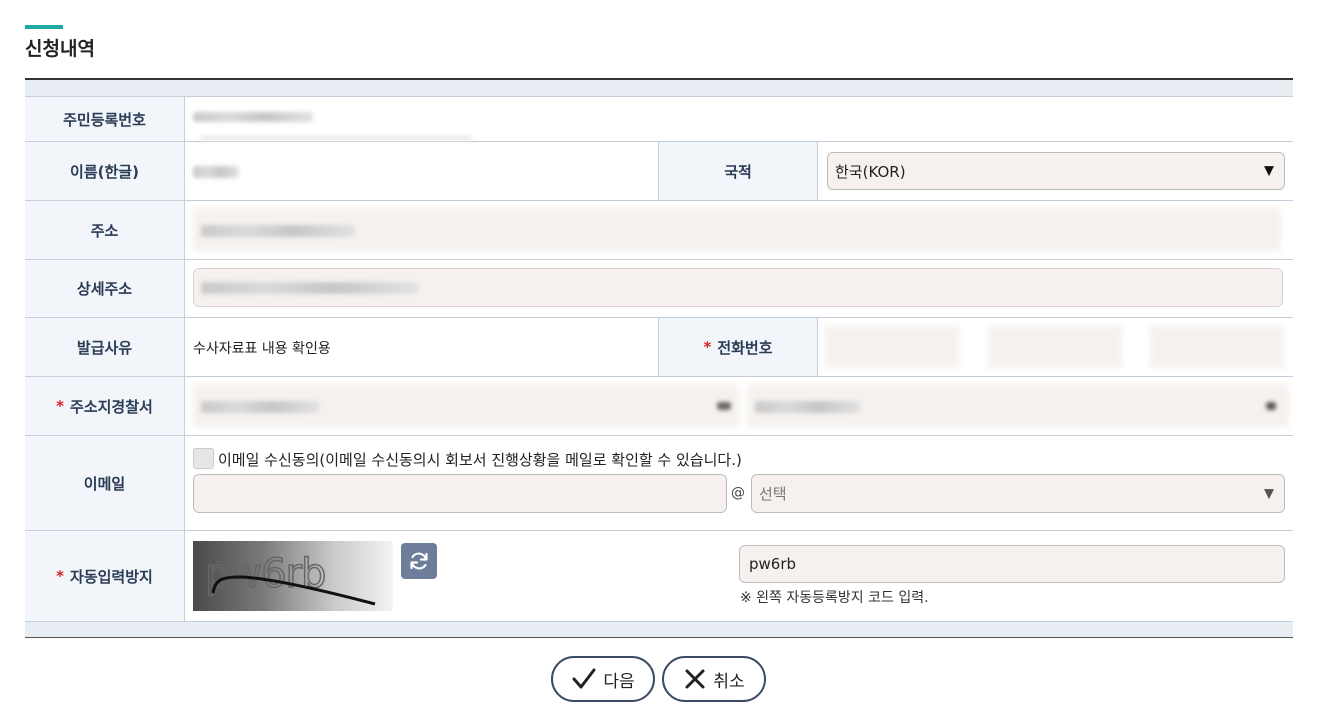  Describe the element at coordinates (111, 406) in the screenshot. I see `police-label-text: 주소지경찰서` at that location.